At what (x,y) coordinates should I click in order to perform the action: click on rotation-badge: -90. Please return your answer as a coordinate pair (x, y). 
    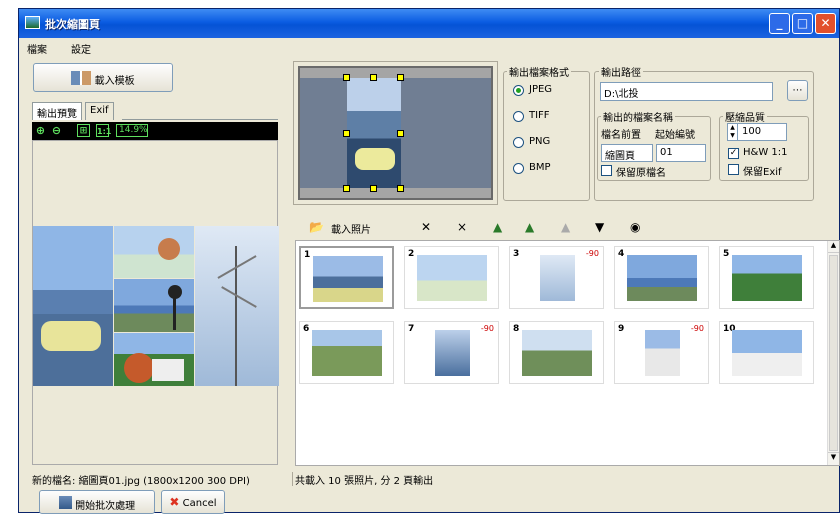
    Looking at the image, I should click on (592, 253).